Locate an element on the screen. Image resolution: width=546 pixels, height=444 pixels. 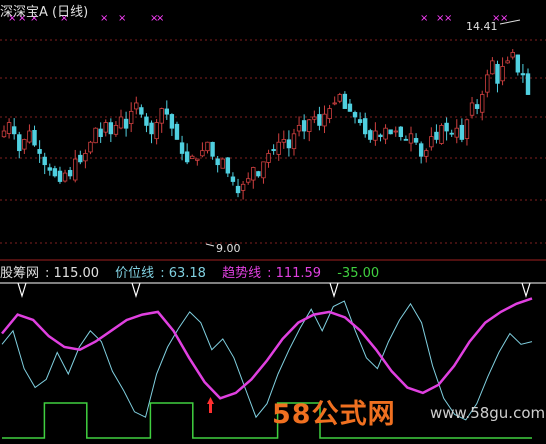
up-arrow-stem is located at coordinates (210, 408).